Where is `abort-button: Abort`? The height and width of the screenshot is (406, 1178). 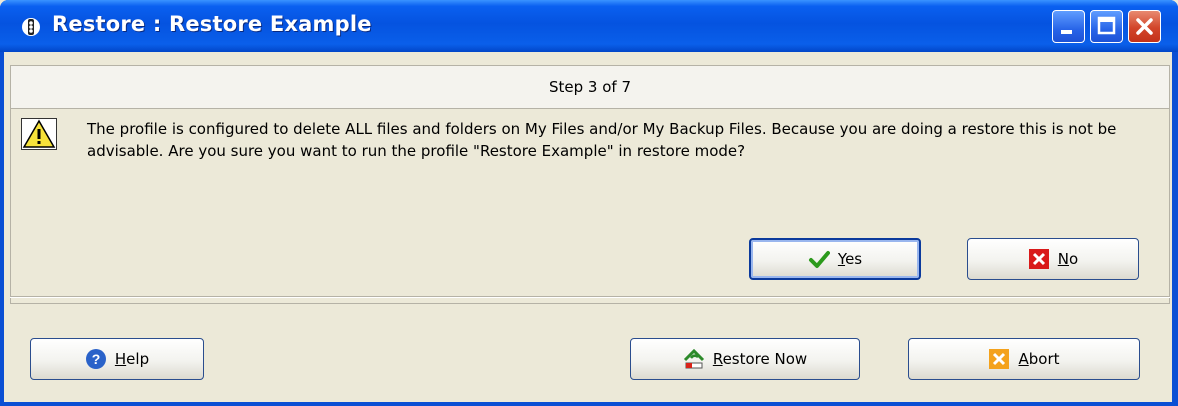
abort-button: Abort is located at coordinates (1024, 359).